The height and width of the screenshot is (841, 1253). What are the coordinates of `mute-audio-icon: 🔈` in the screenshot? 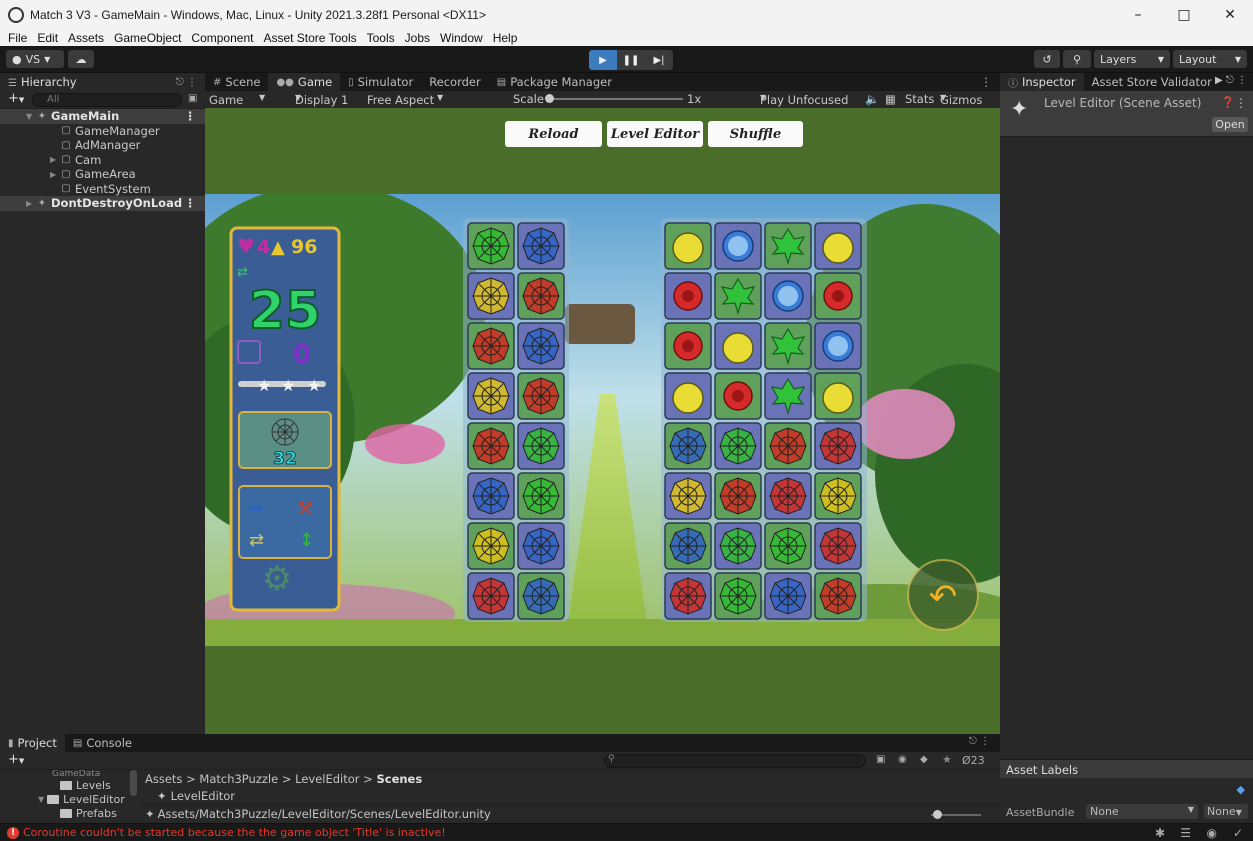 It's located at (872, 99).